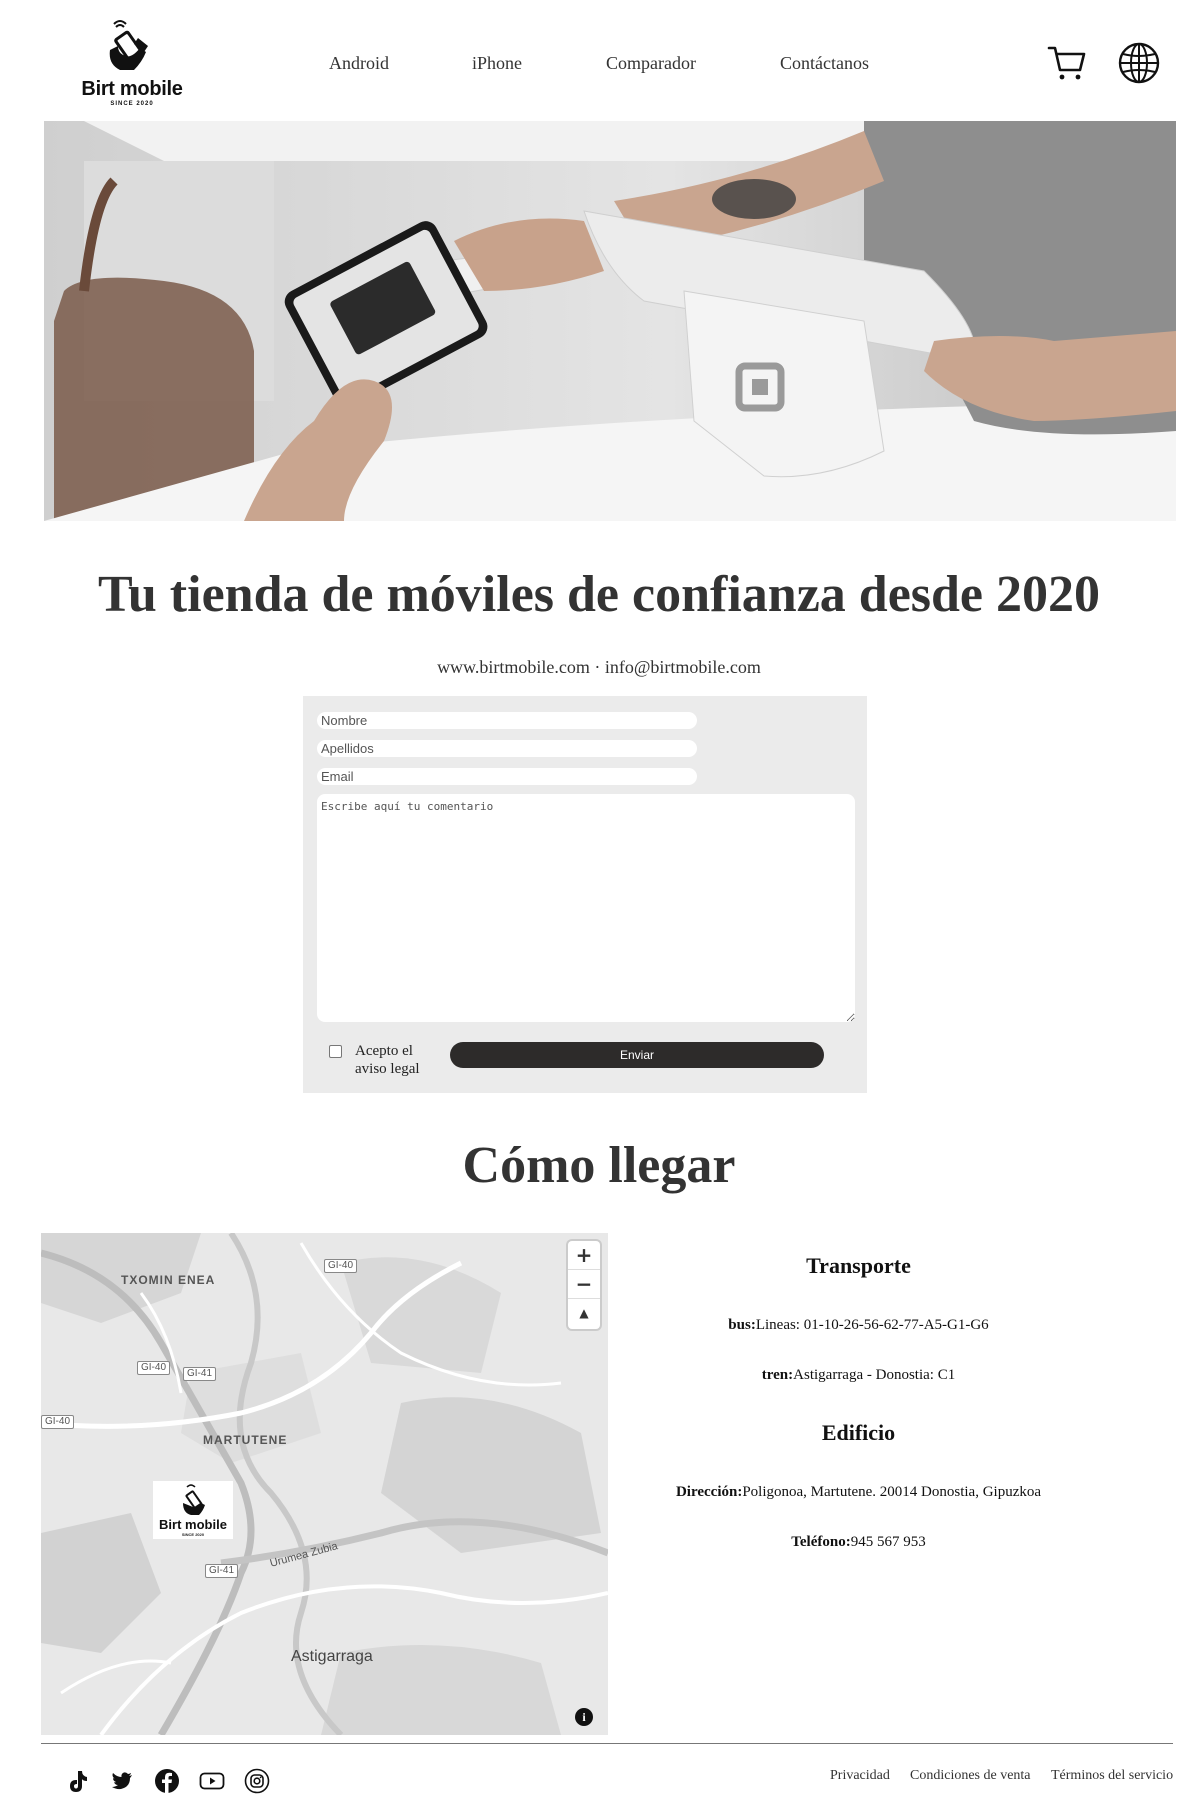 The width and height of the screenshot is (1198, 1795). I want to click on contact-form: Acepto el aviso legal Enviar, so click(585, 894).